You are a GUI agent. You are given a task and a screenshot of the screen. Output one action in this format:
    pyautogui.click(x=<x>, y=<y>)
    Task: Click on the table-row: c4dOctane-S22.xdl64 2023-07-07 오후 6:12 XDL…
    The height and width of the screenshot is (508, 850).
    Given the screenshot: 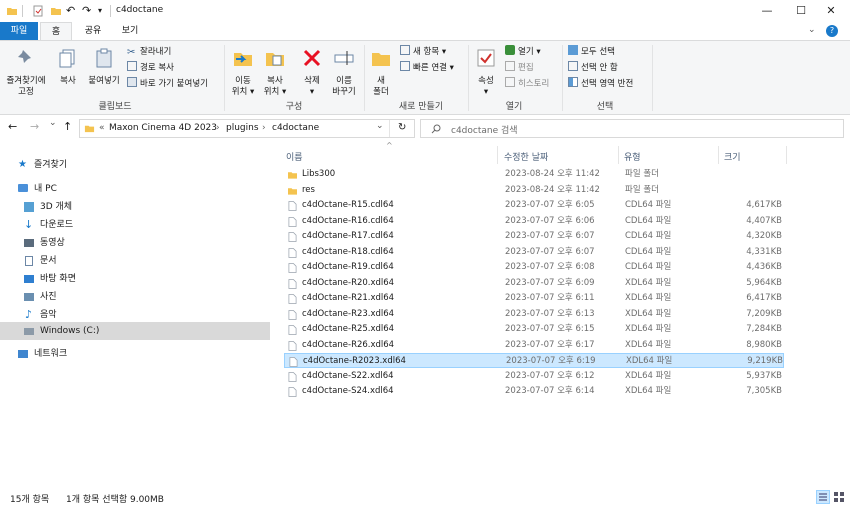 What is the action you would take?
    pyautogui.click(x=534, y=376)
    